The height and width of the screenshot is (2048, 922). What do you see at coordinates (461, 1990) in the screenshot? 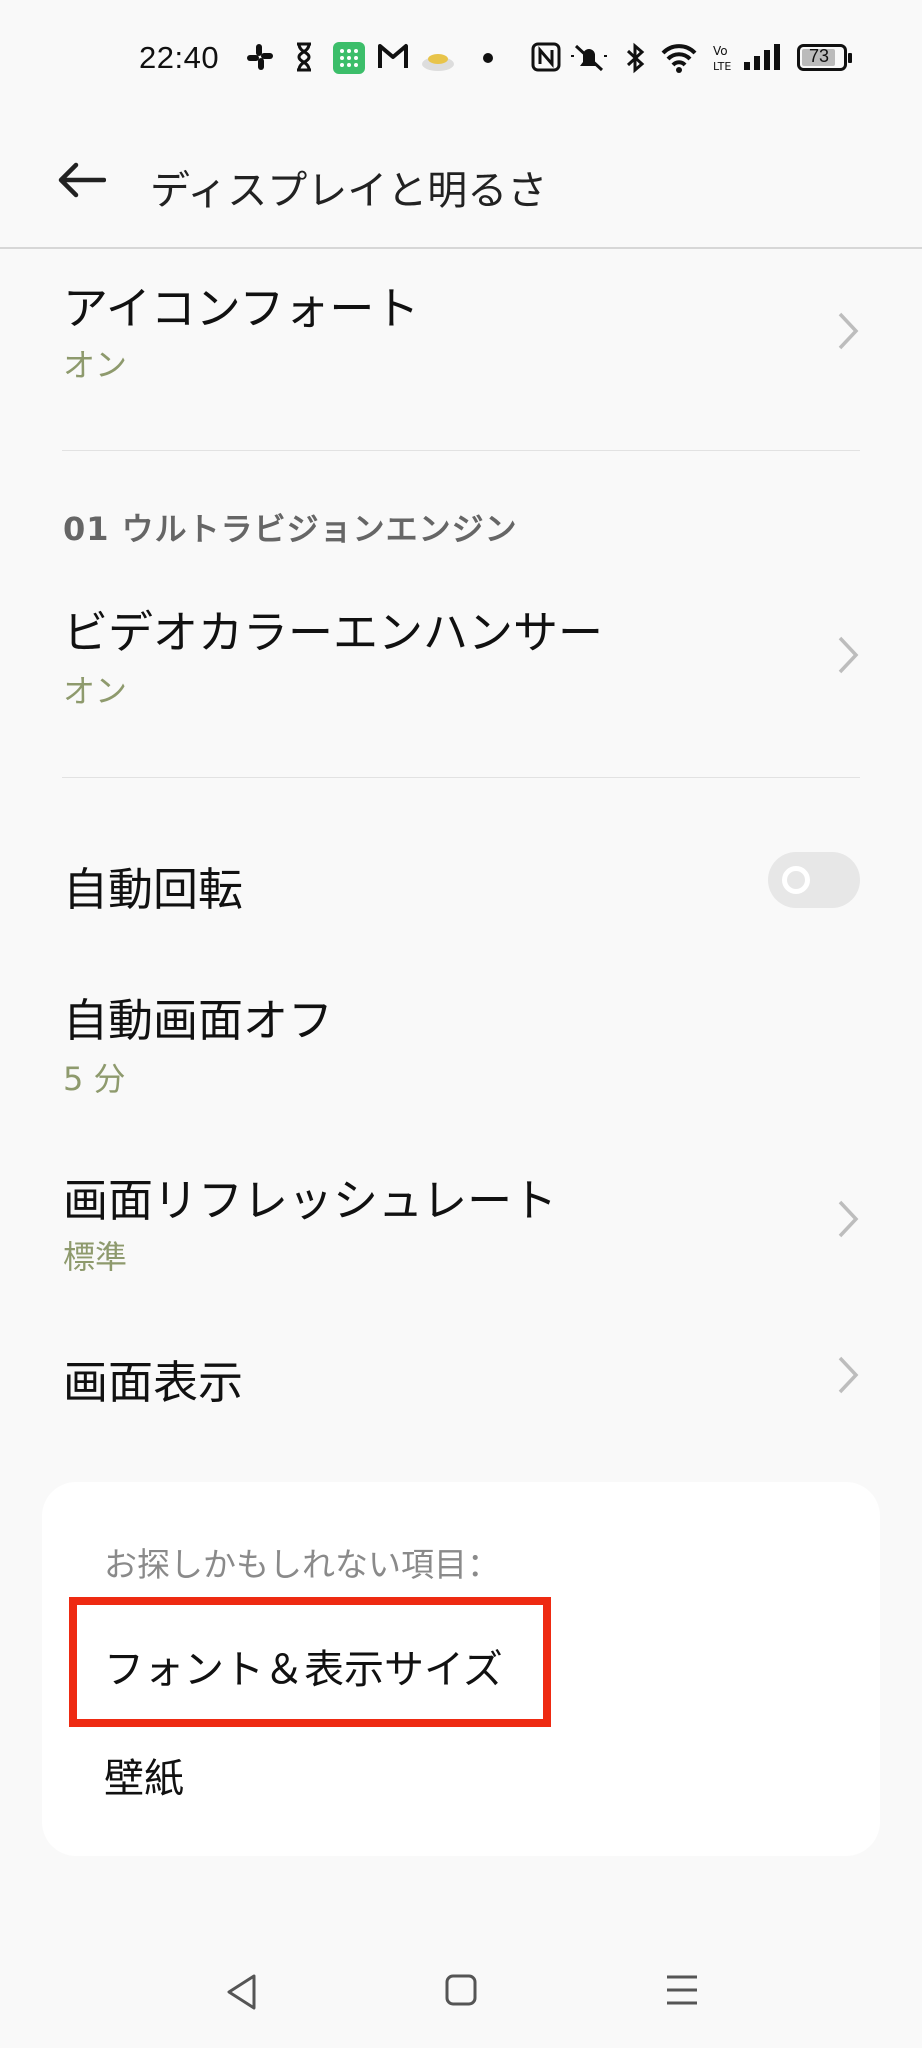
I see `home-square-icon` at bounding box center [461, 1990].